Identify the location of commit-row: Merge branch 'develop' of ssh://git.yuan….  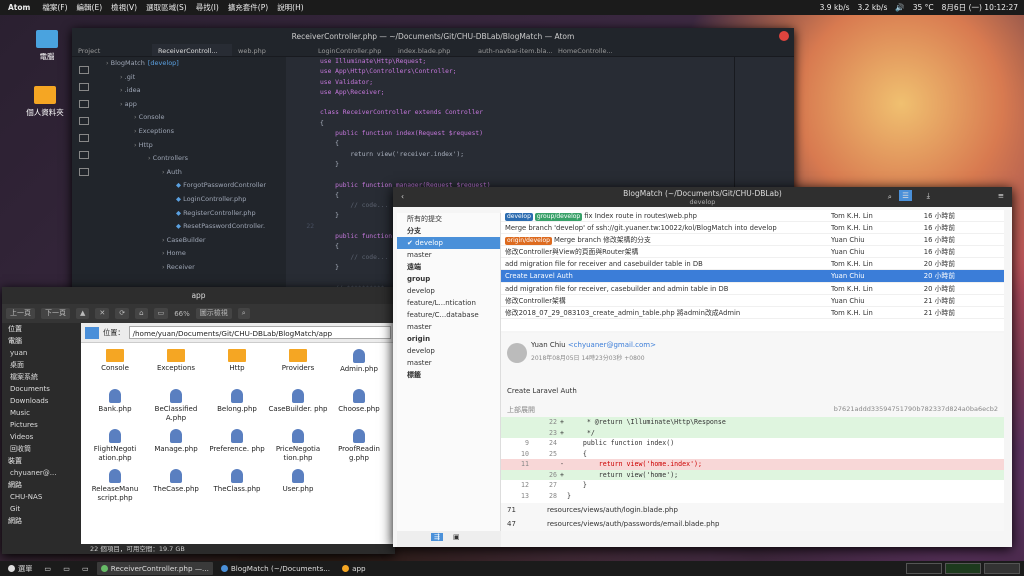
(752, 228).